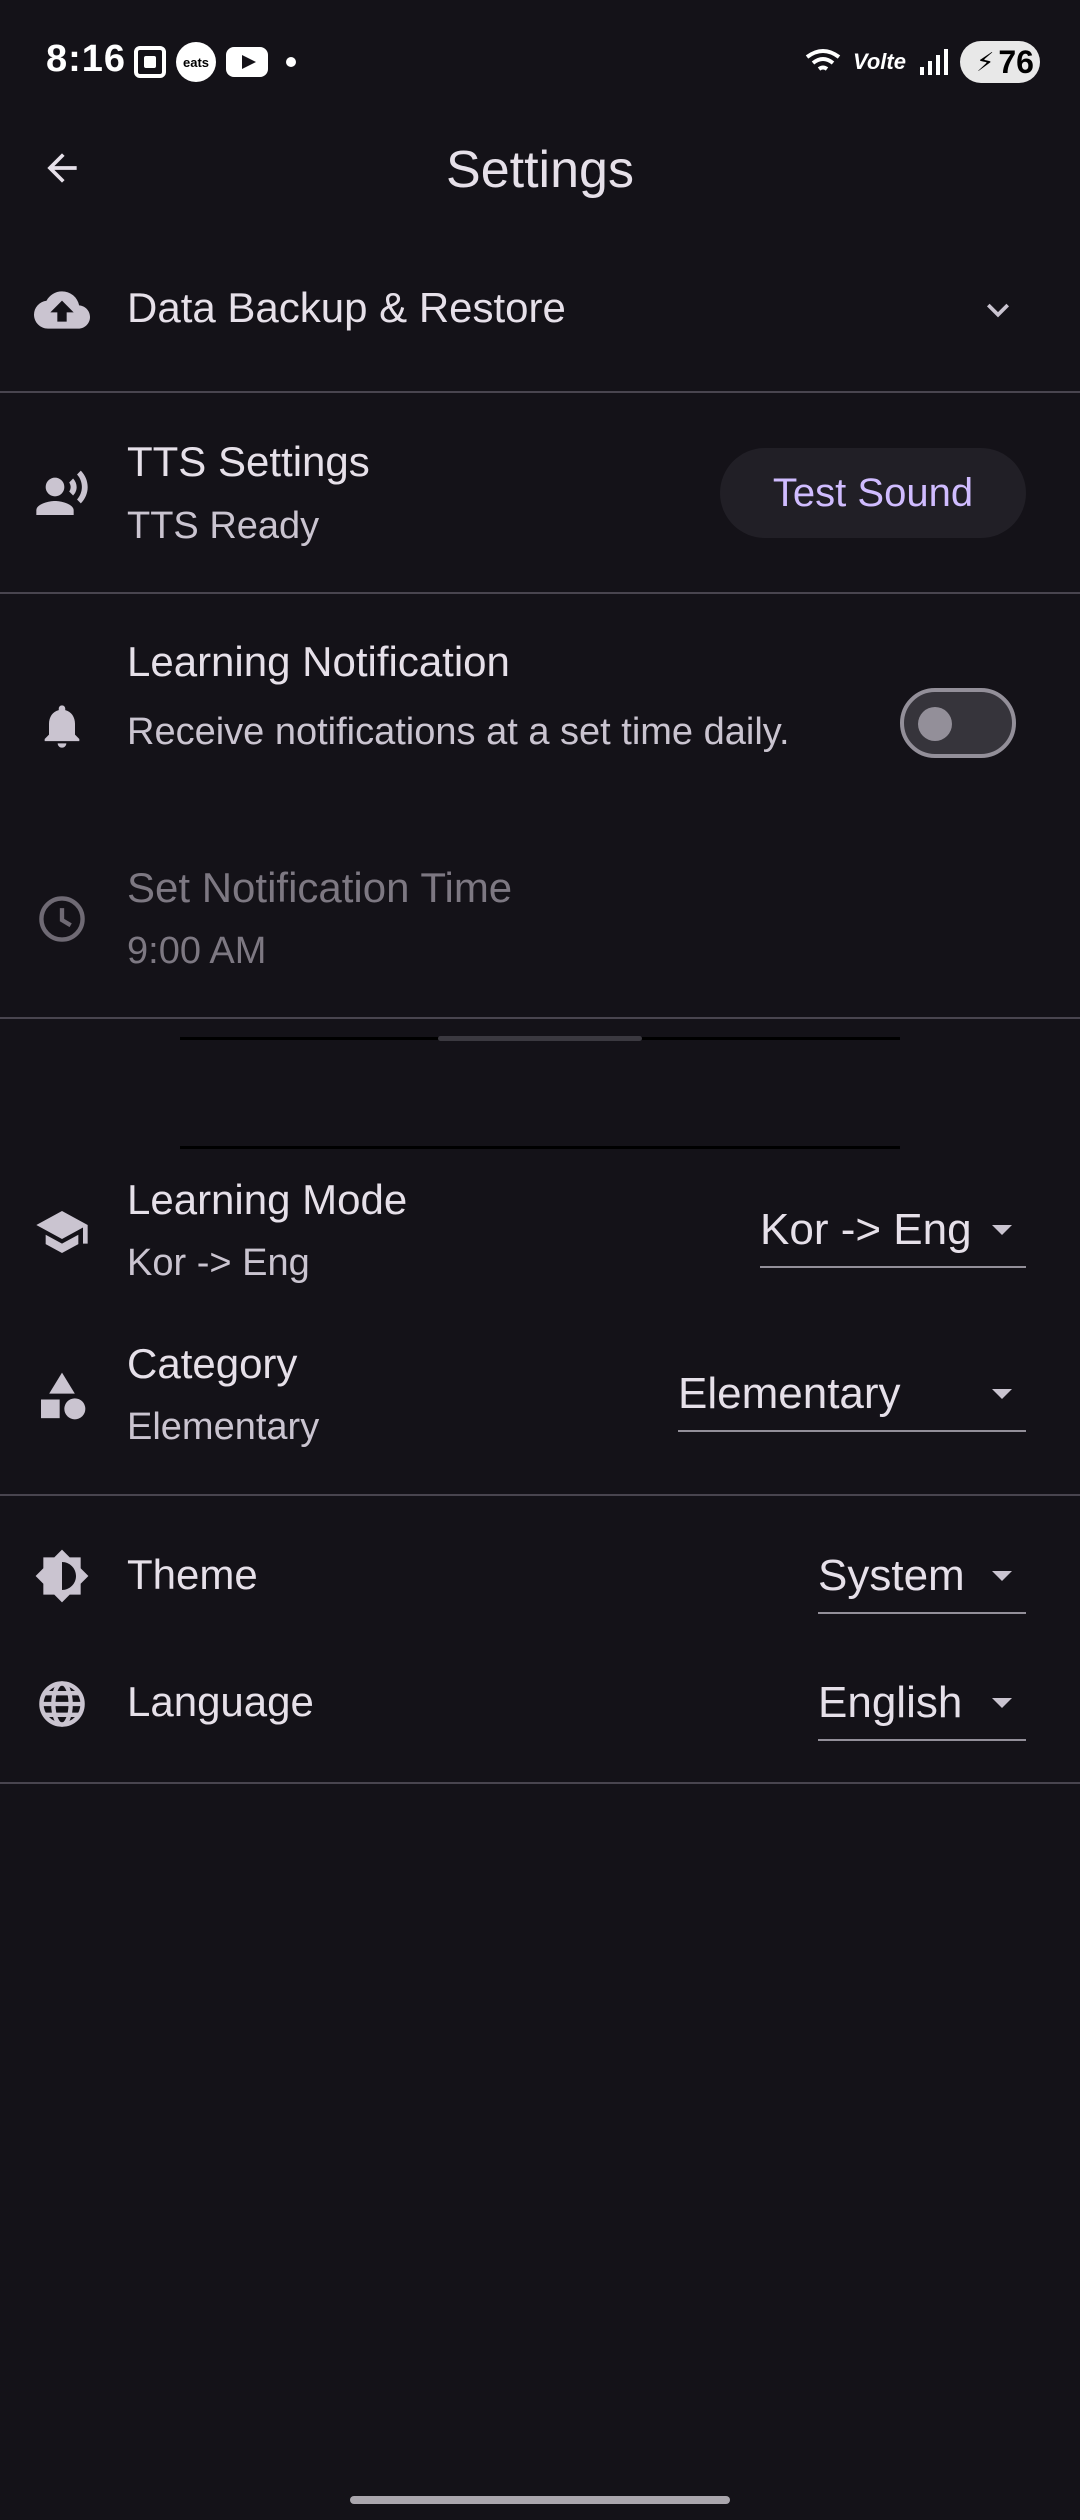  I want to click on separator-line, so click(540, 1147).